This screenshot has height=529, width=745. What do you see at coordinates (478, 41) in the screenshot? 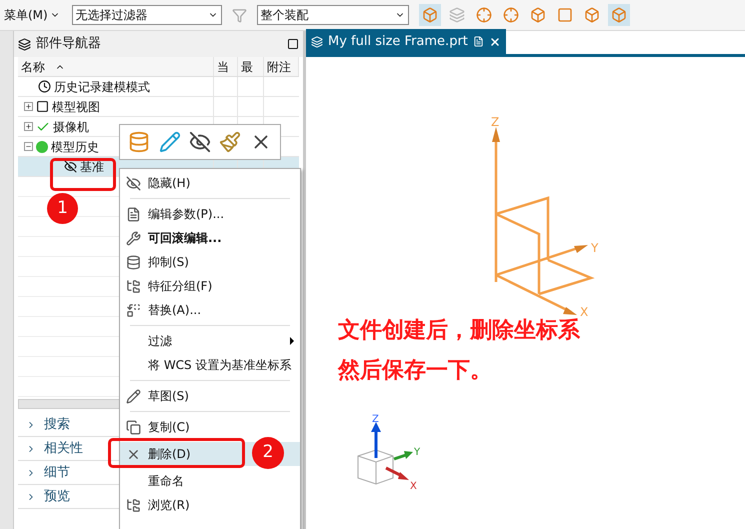
I see `document-icon` at bounding box center [478, 41].